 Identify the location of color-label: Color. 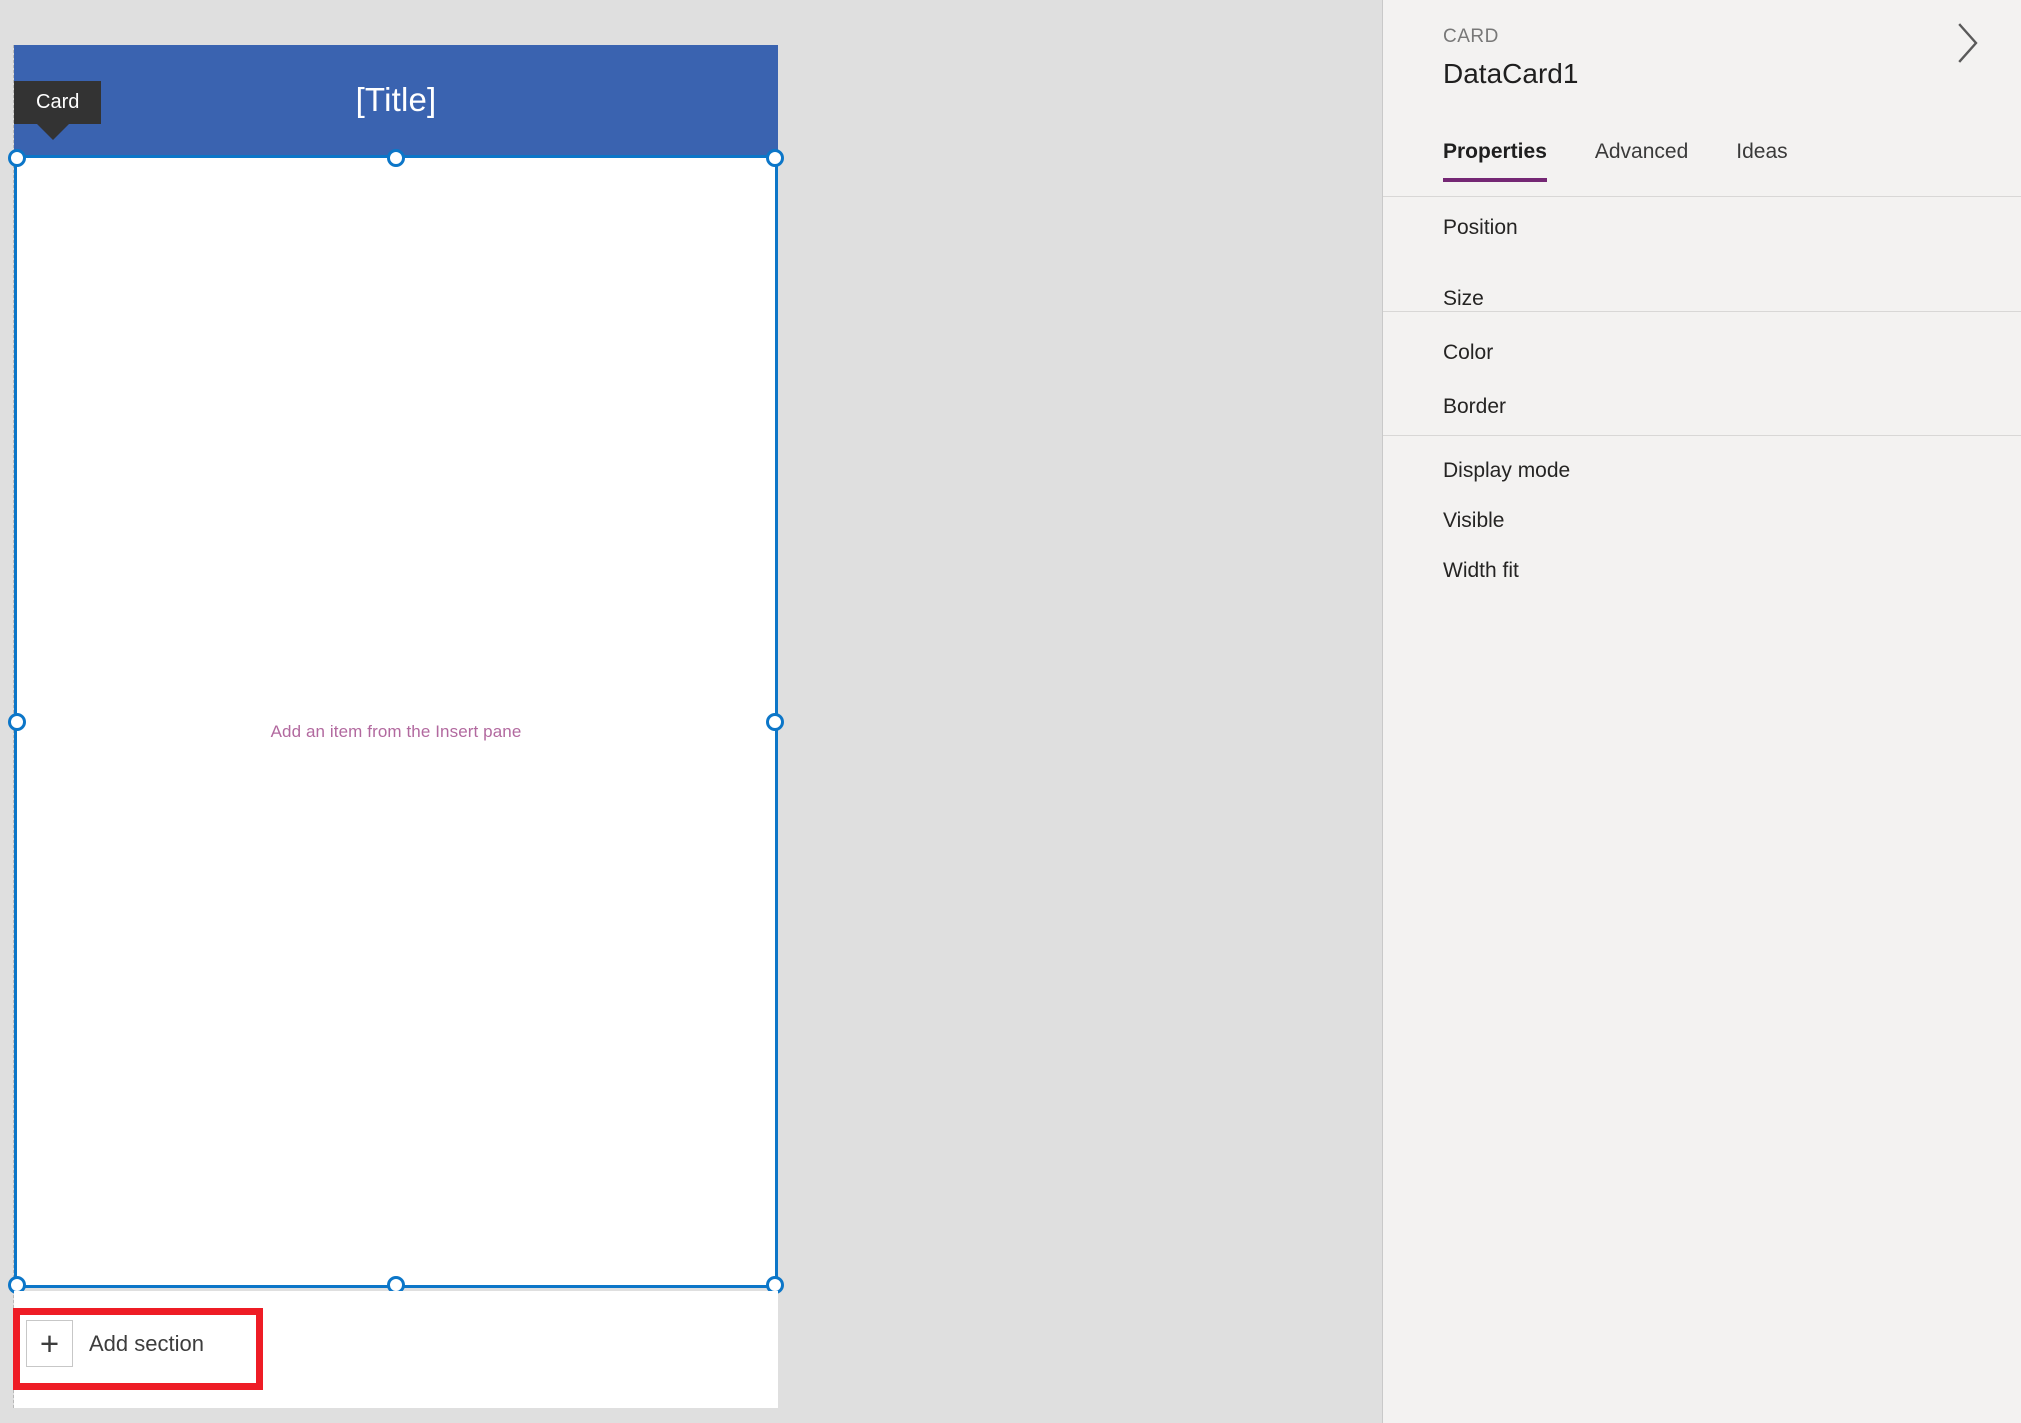
(1468, 352).